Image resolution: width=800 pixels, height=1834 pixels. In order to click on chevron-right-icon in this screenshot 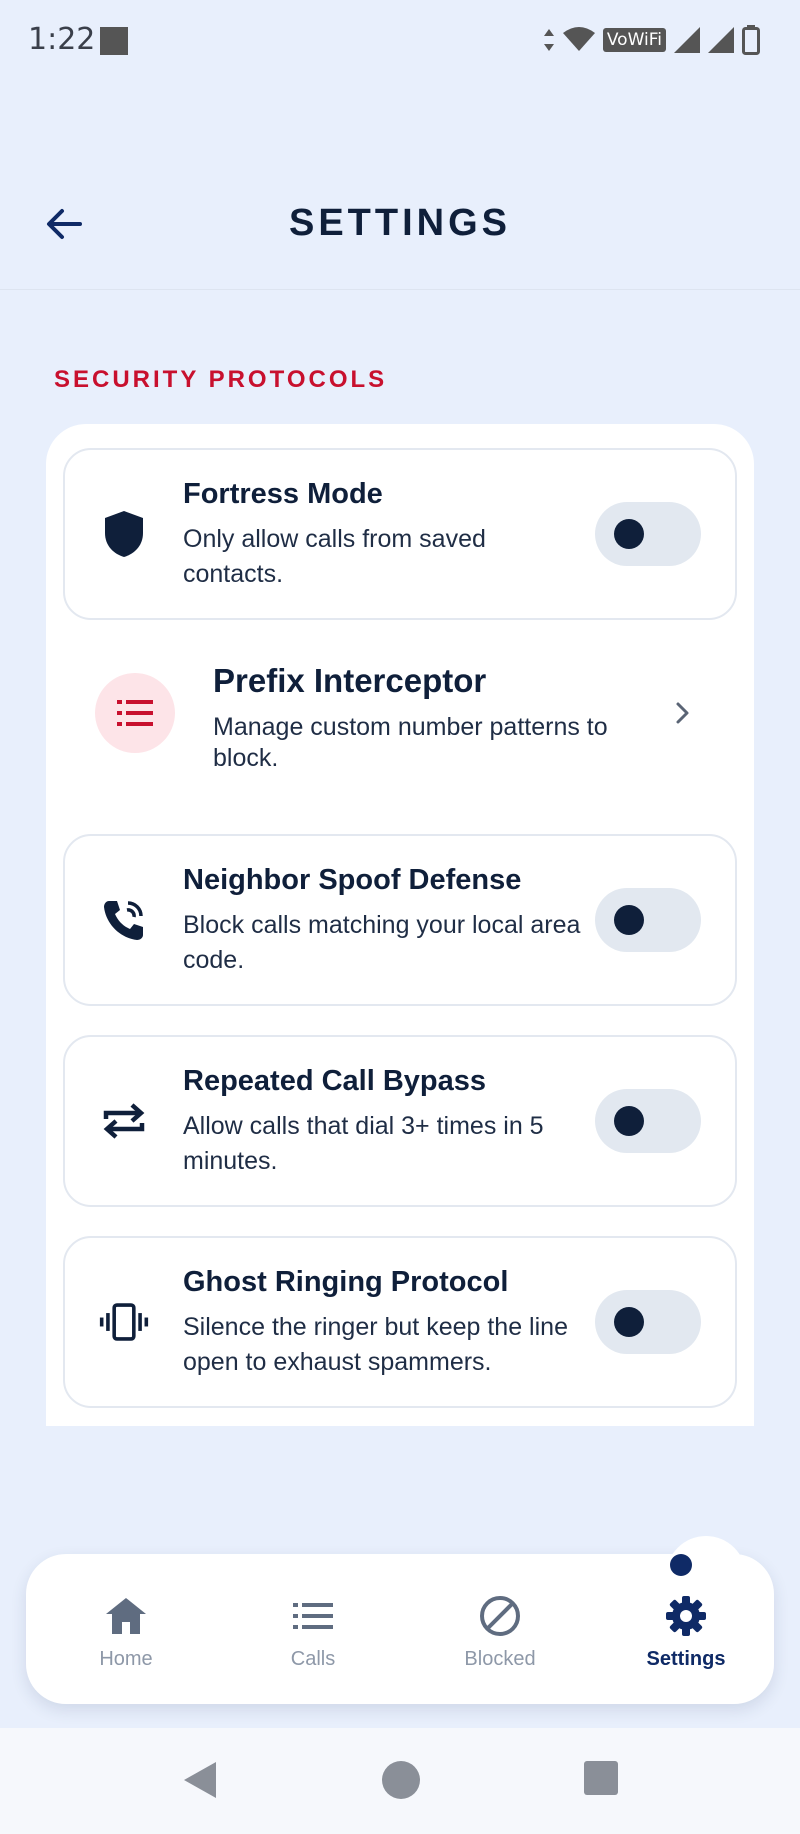, I will do `click(682, 713)`.